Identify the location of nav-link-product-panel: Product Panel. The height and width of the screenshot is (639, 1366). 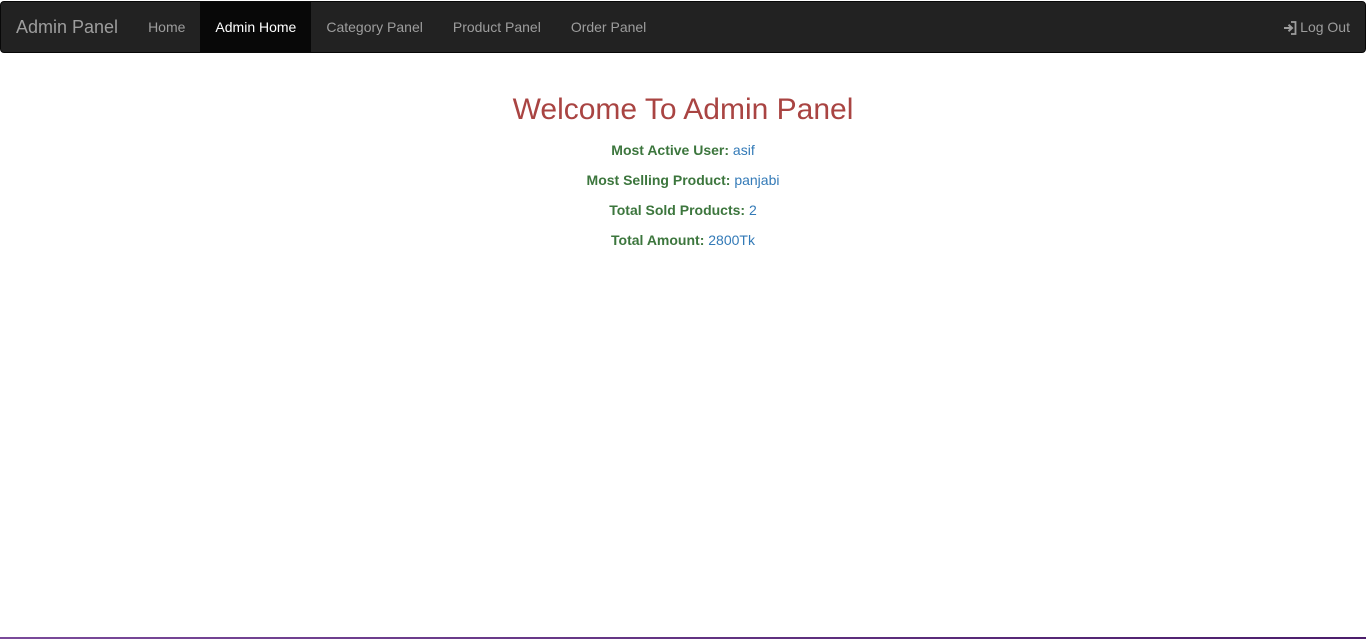
(497, 27).